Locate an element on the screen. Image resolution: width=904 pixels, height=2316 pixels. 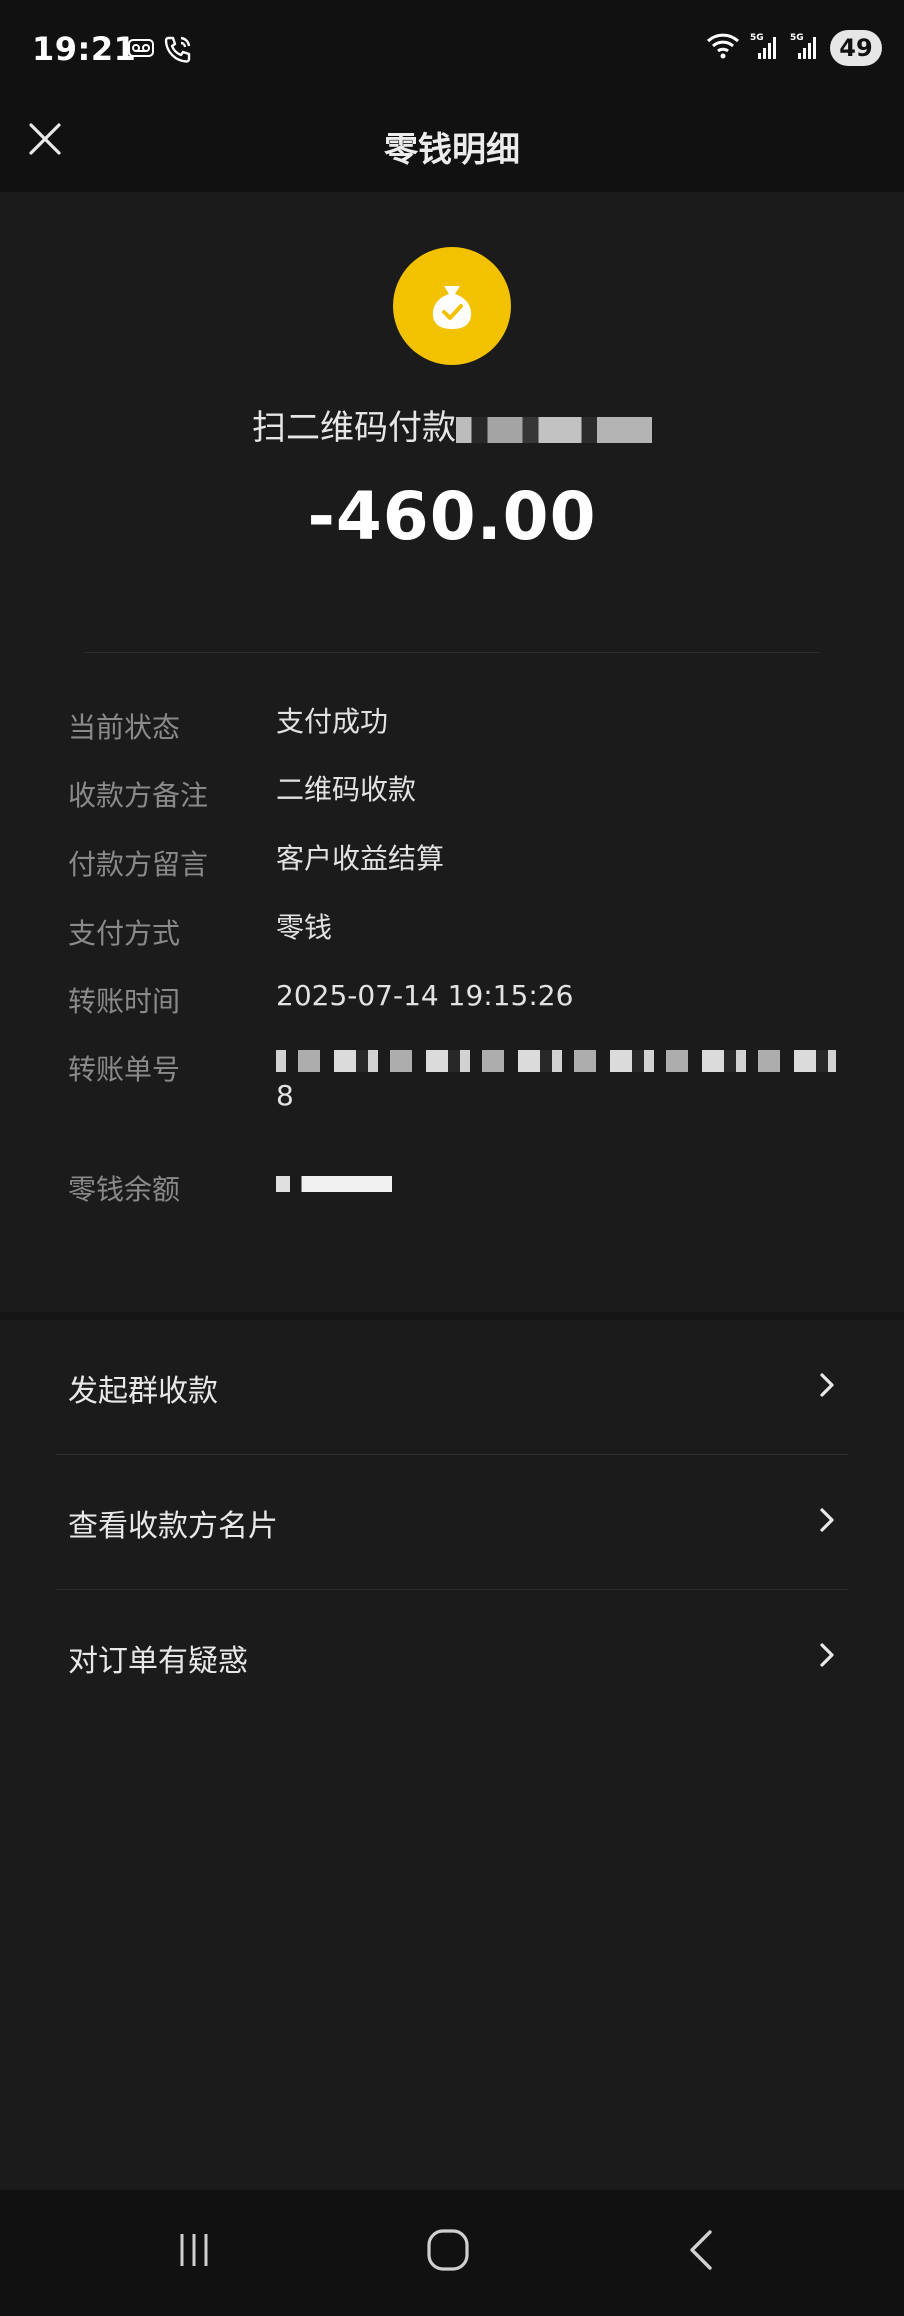
voicemail-icon is located at coordinates (141, 50).